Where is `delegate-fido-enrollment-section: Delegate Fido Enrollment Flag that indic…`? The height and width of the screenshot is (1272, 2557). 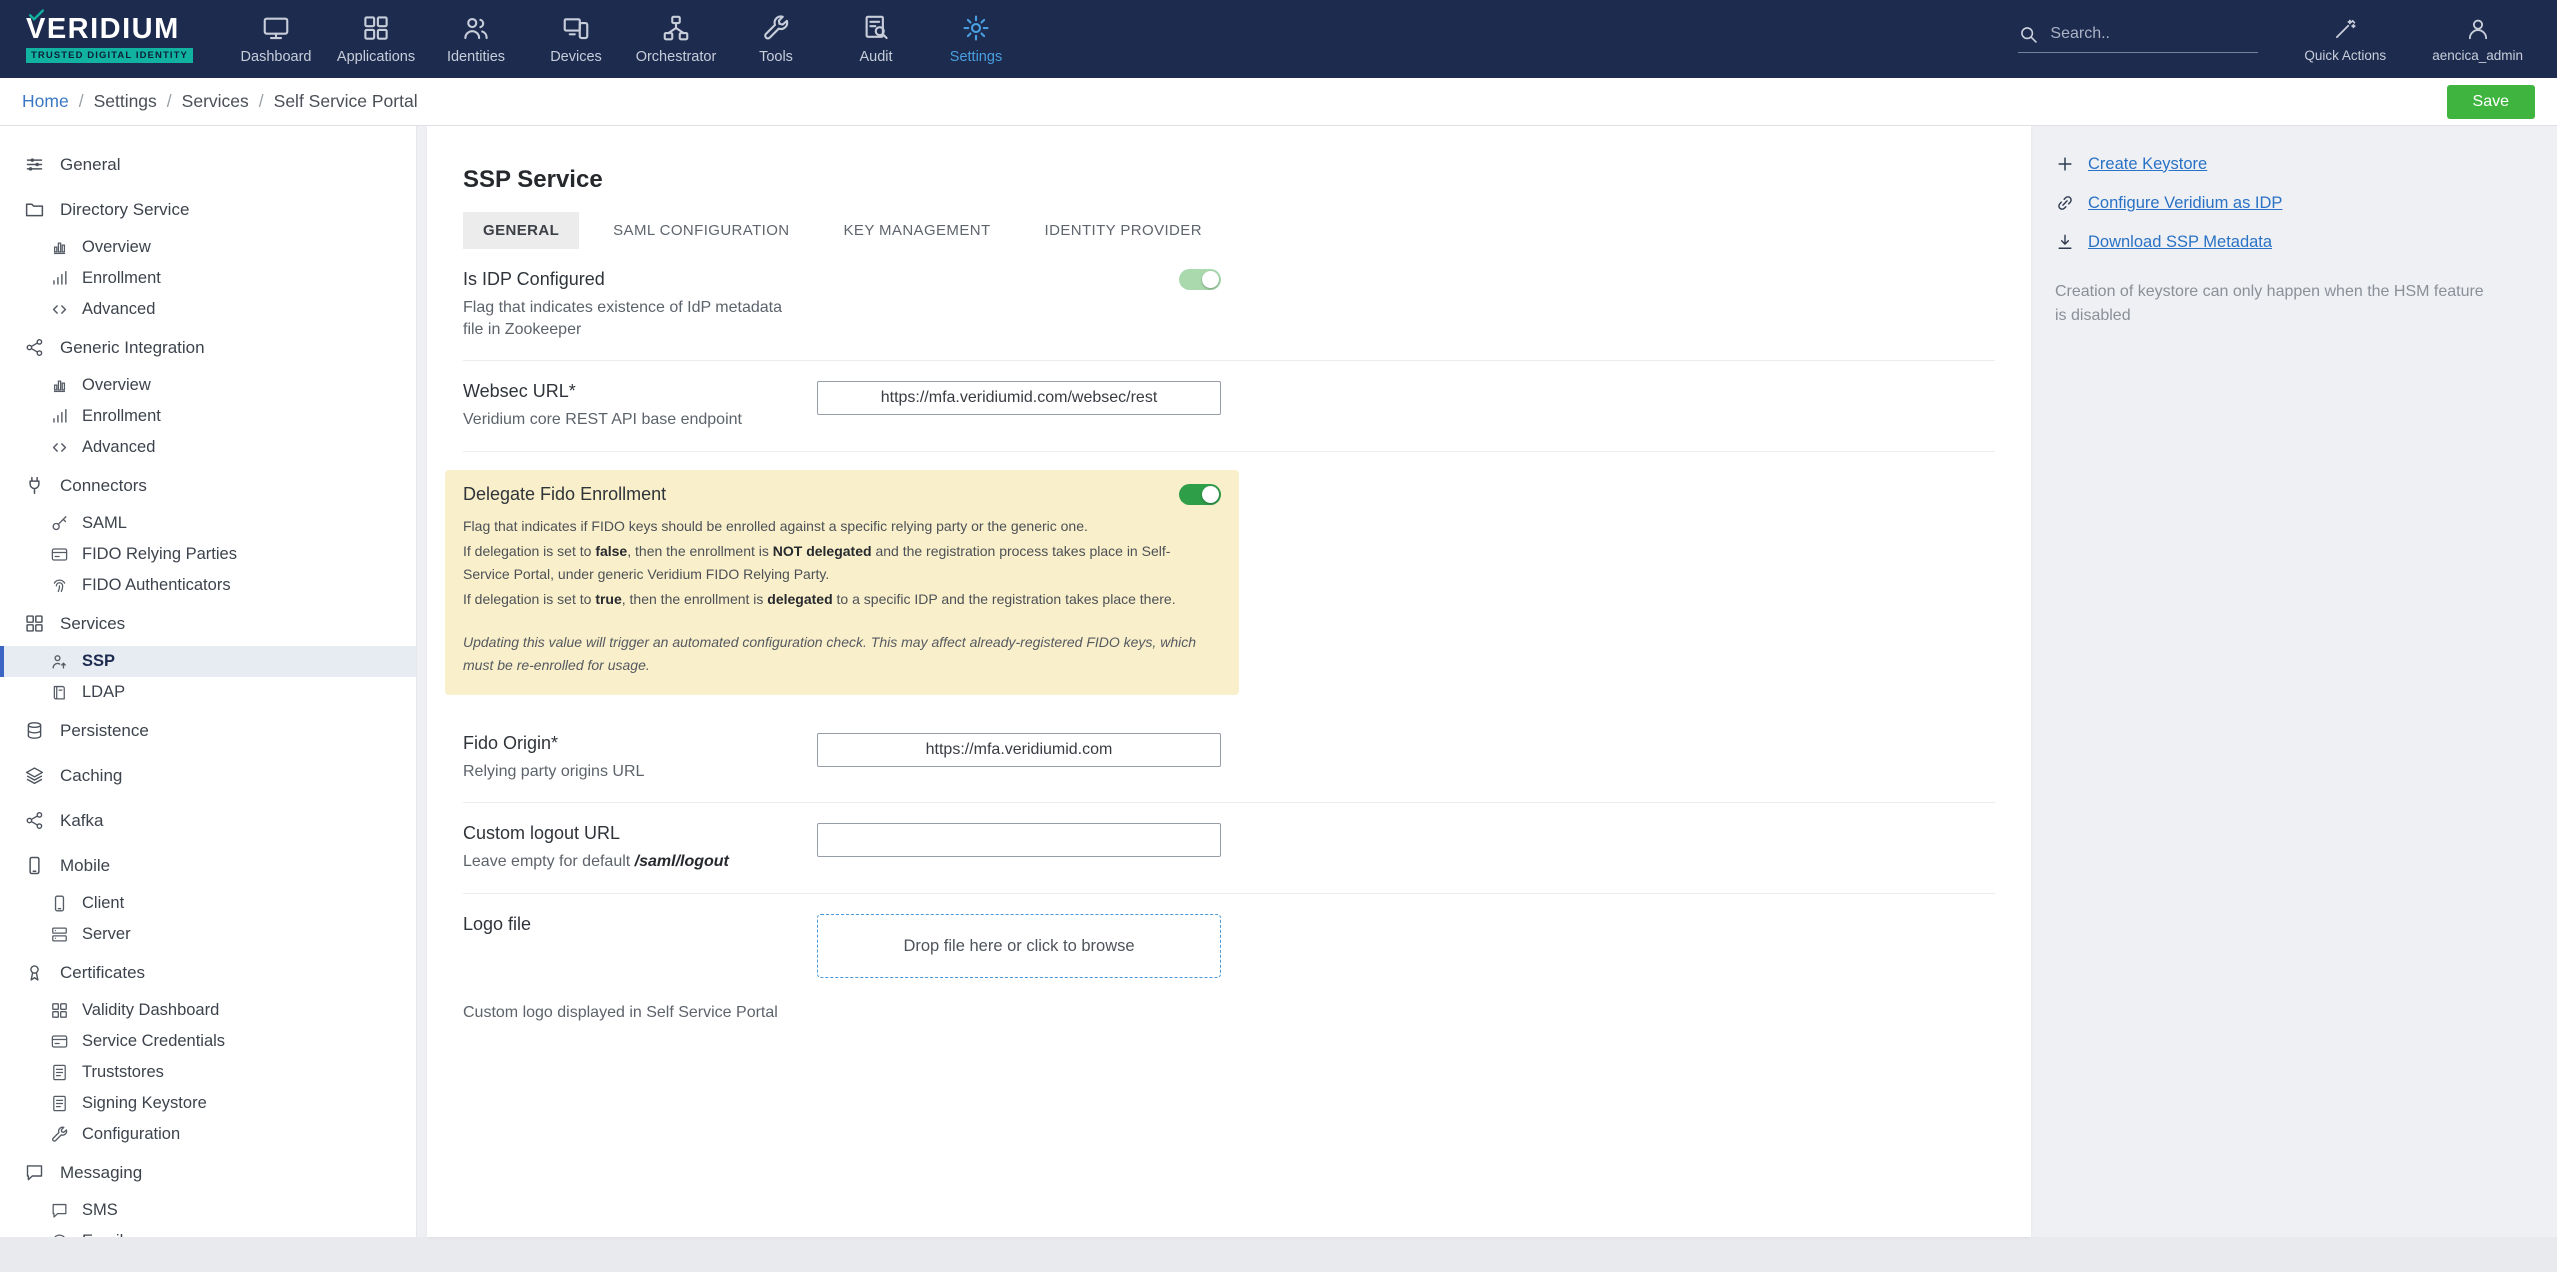
delegate-fido-enrollment-section: Delegate Fido Enrollment Flag that indic… is located at coordinates (842, 582).